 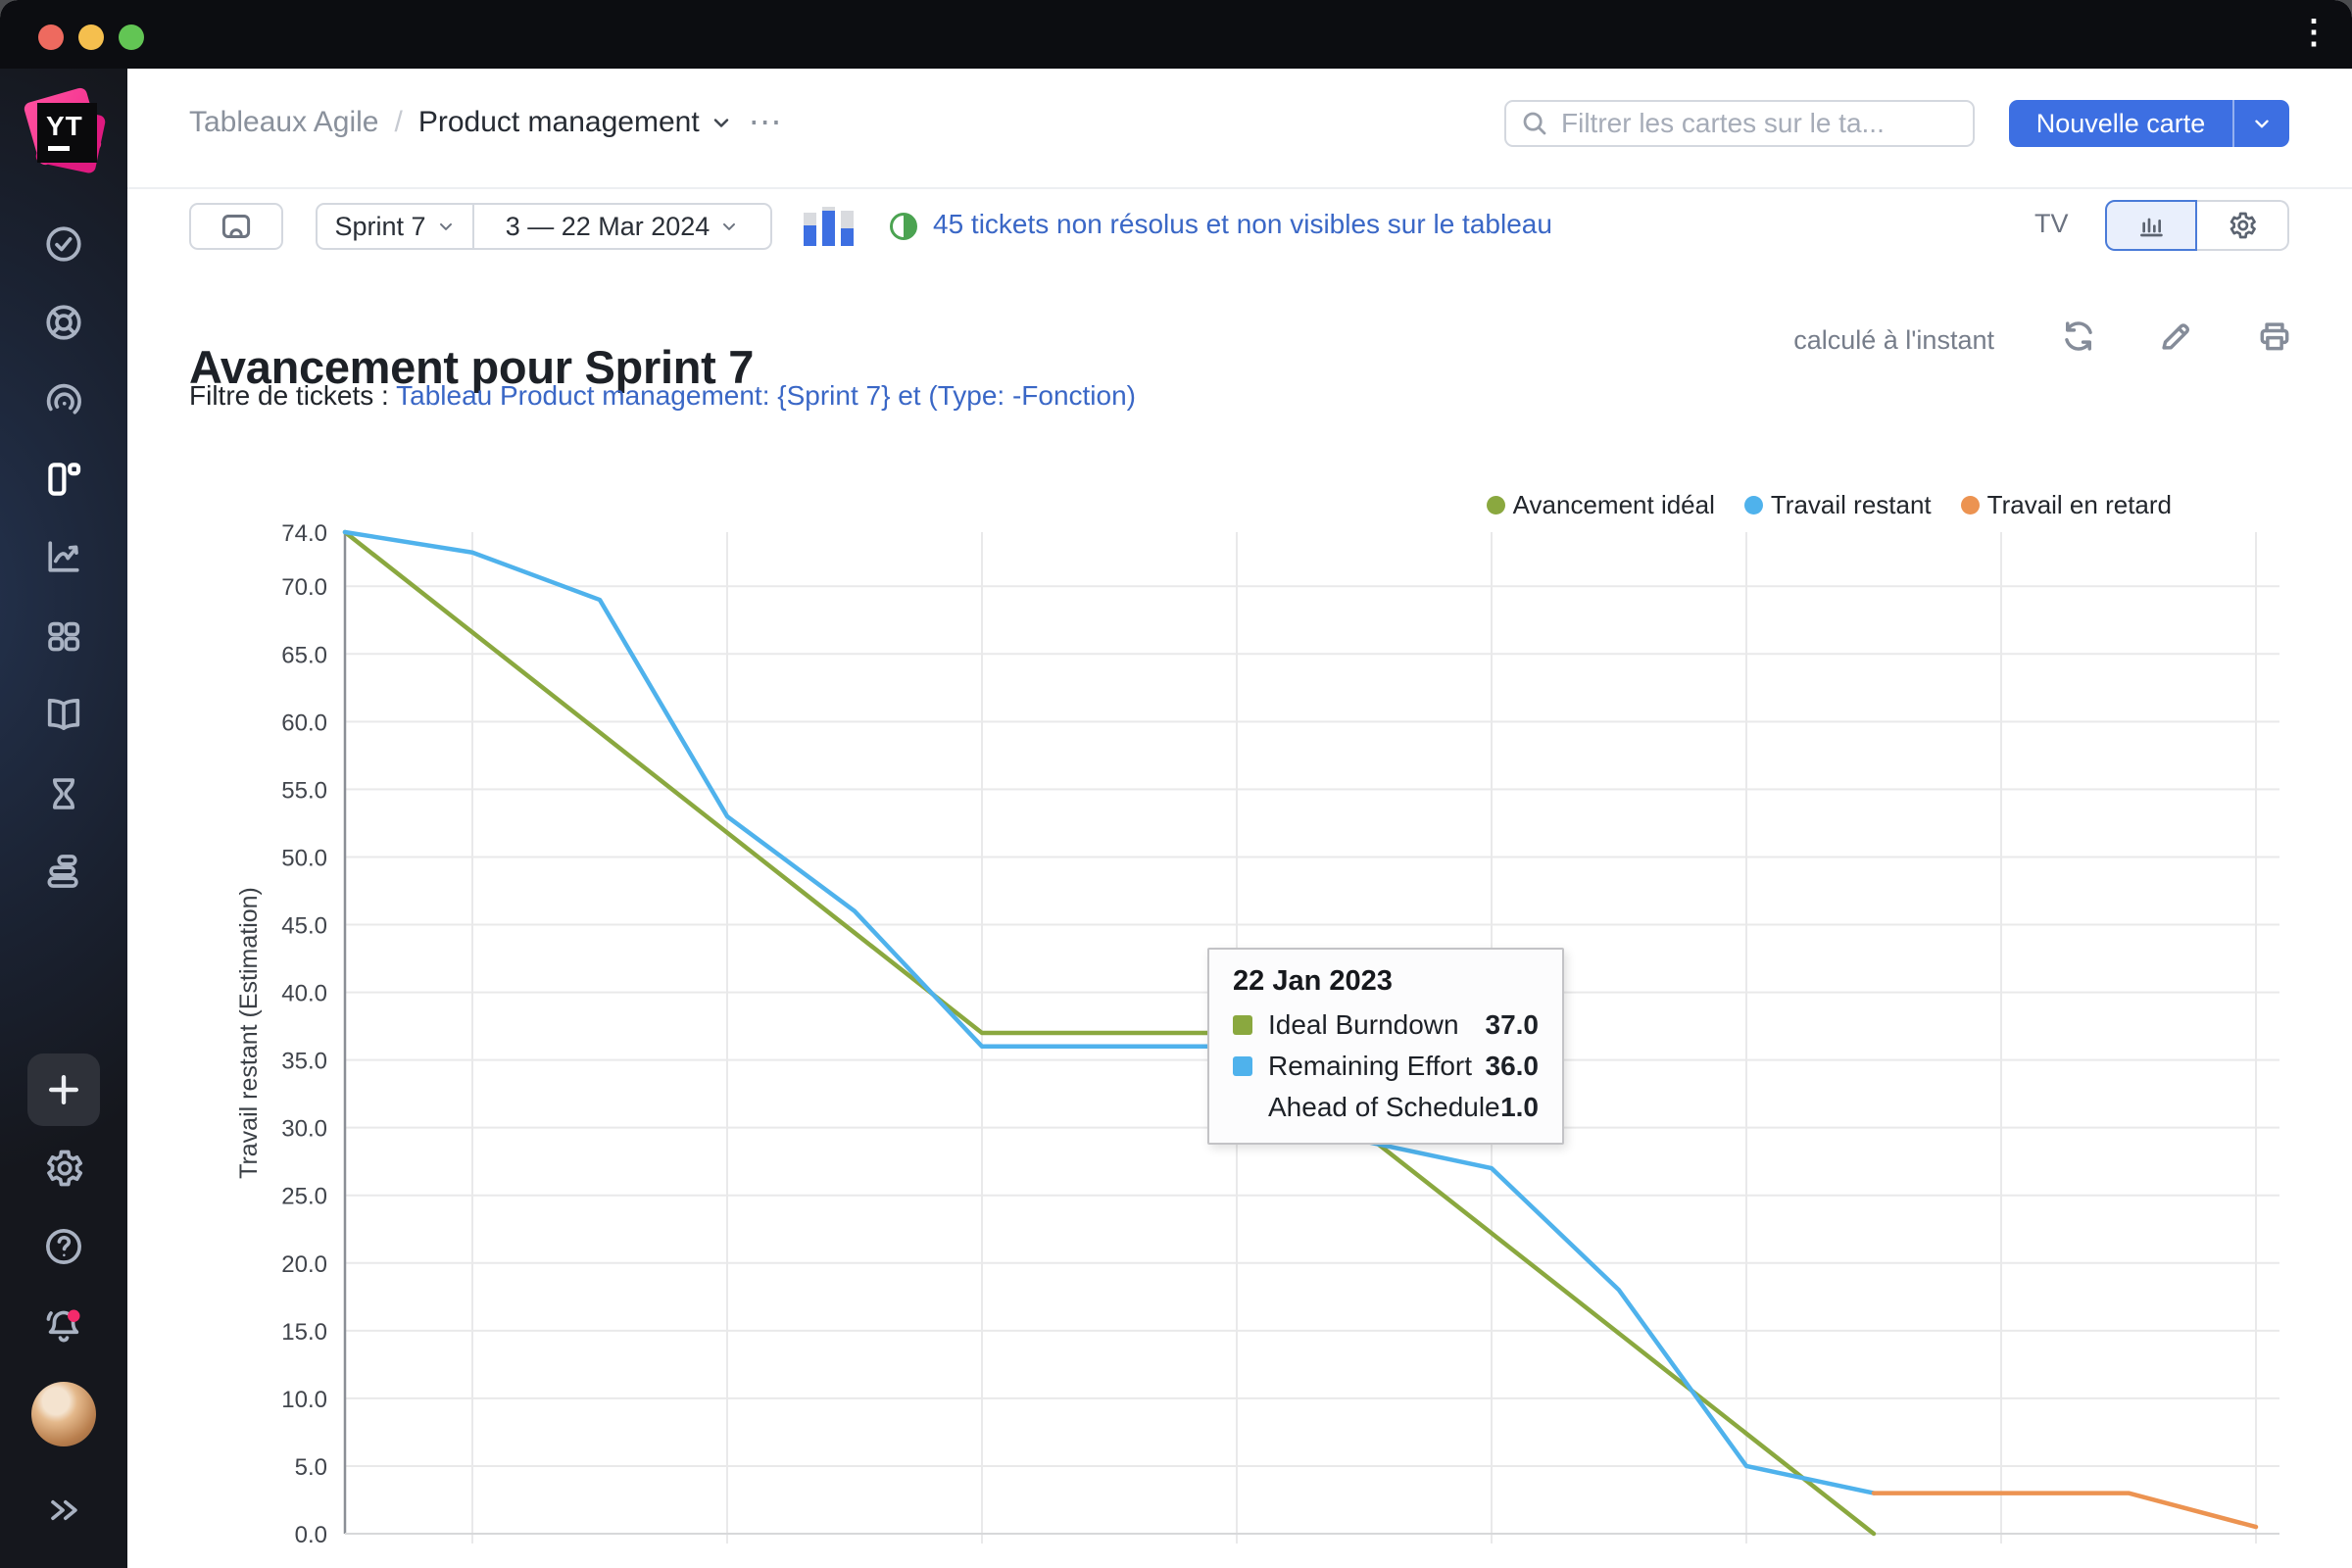 I want to click on book-icon, so click(x=63, y=714).